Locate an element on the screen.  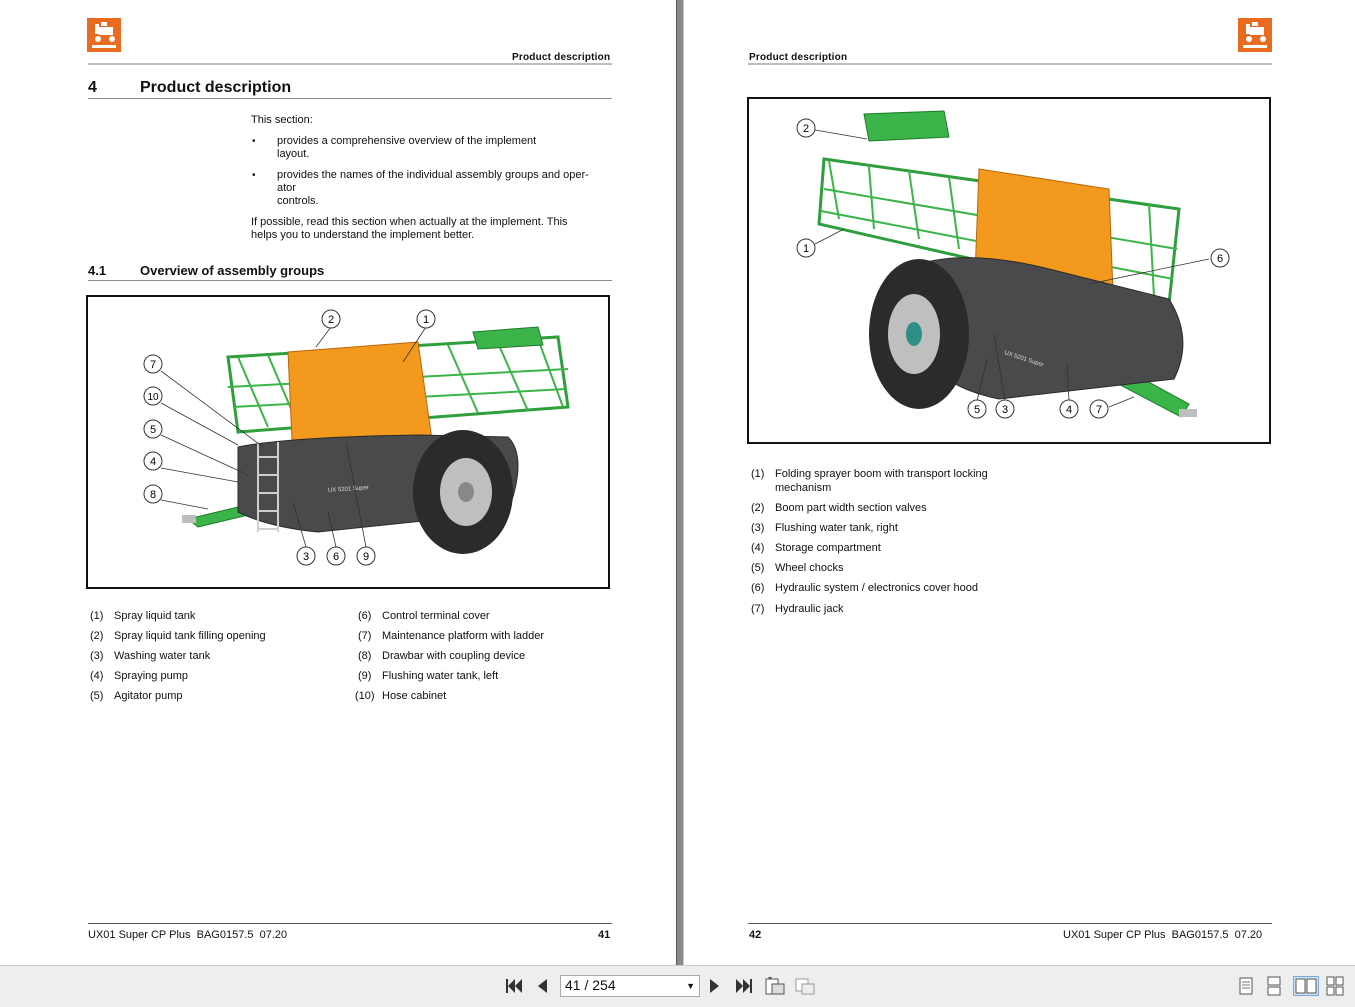
legend-item: (9) Flushing water tank, left is located at coordinates (428, 676).